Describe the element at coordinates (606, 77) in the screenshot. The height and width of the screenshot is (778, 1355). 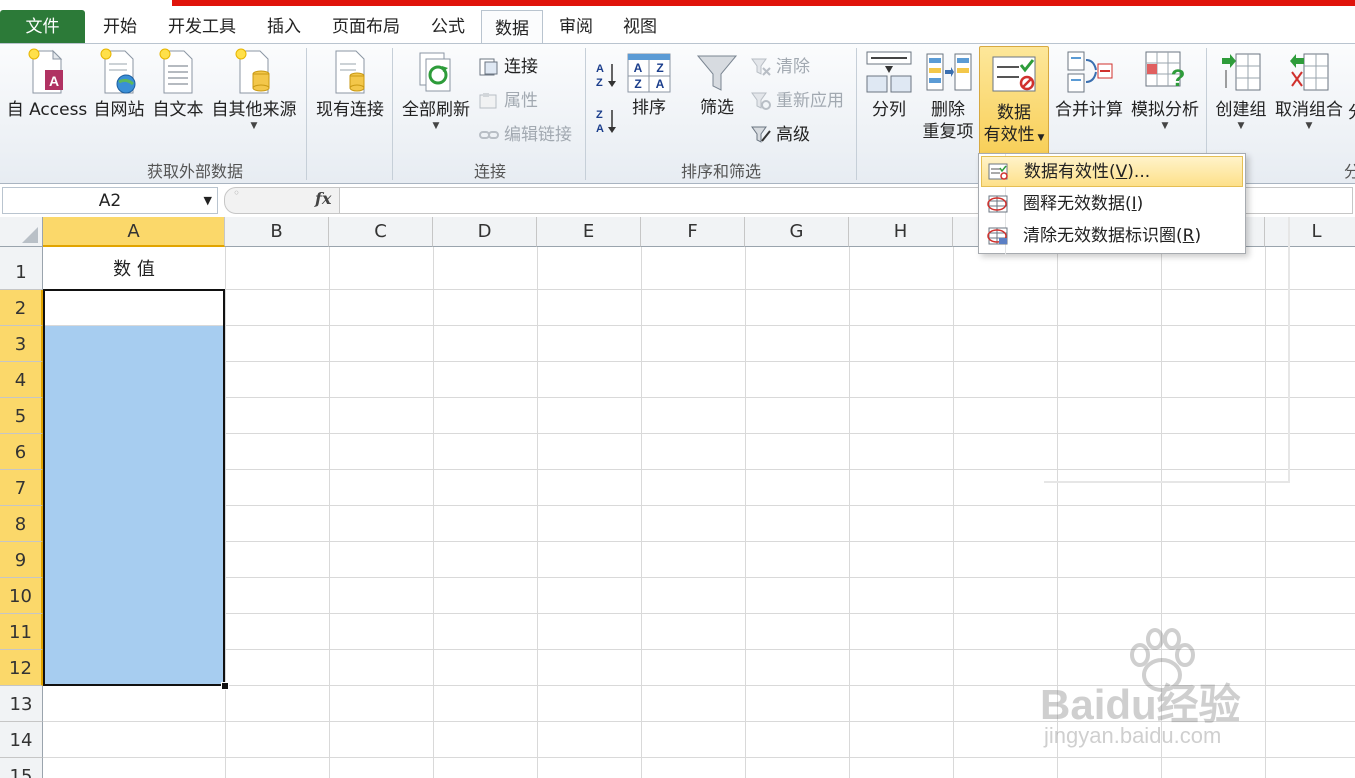
I see `sort-ascending-button: AZ` at that location.